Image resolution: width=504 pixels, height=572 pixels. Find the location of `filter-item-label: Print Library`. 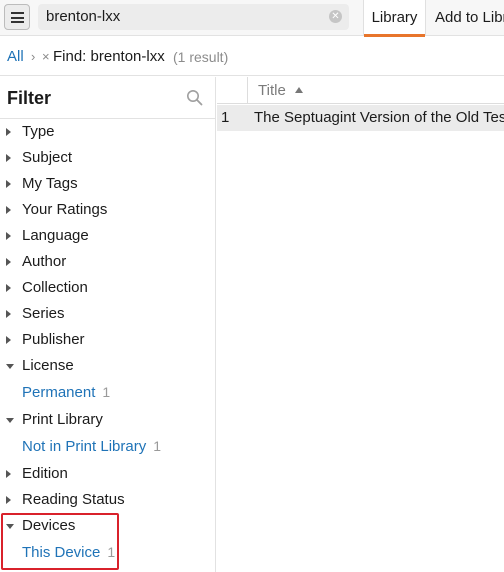

filter-item-label: Print Library is located at coordinates (62, 419).